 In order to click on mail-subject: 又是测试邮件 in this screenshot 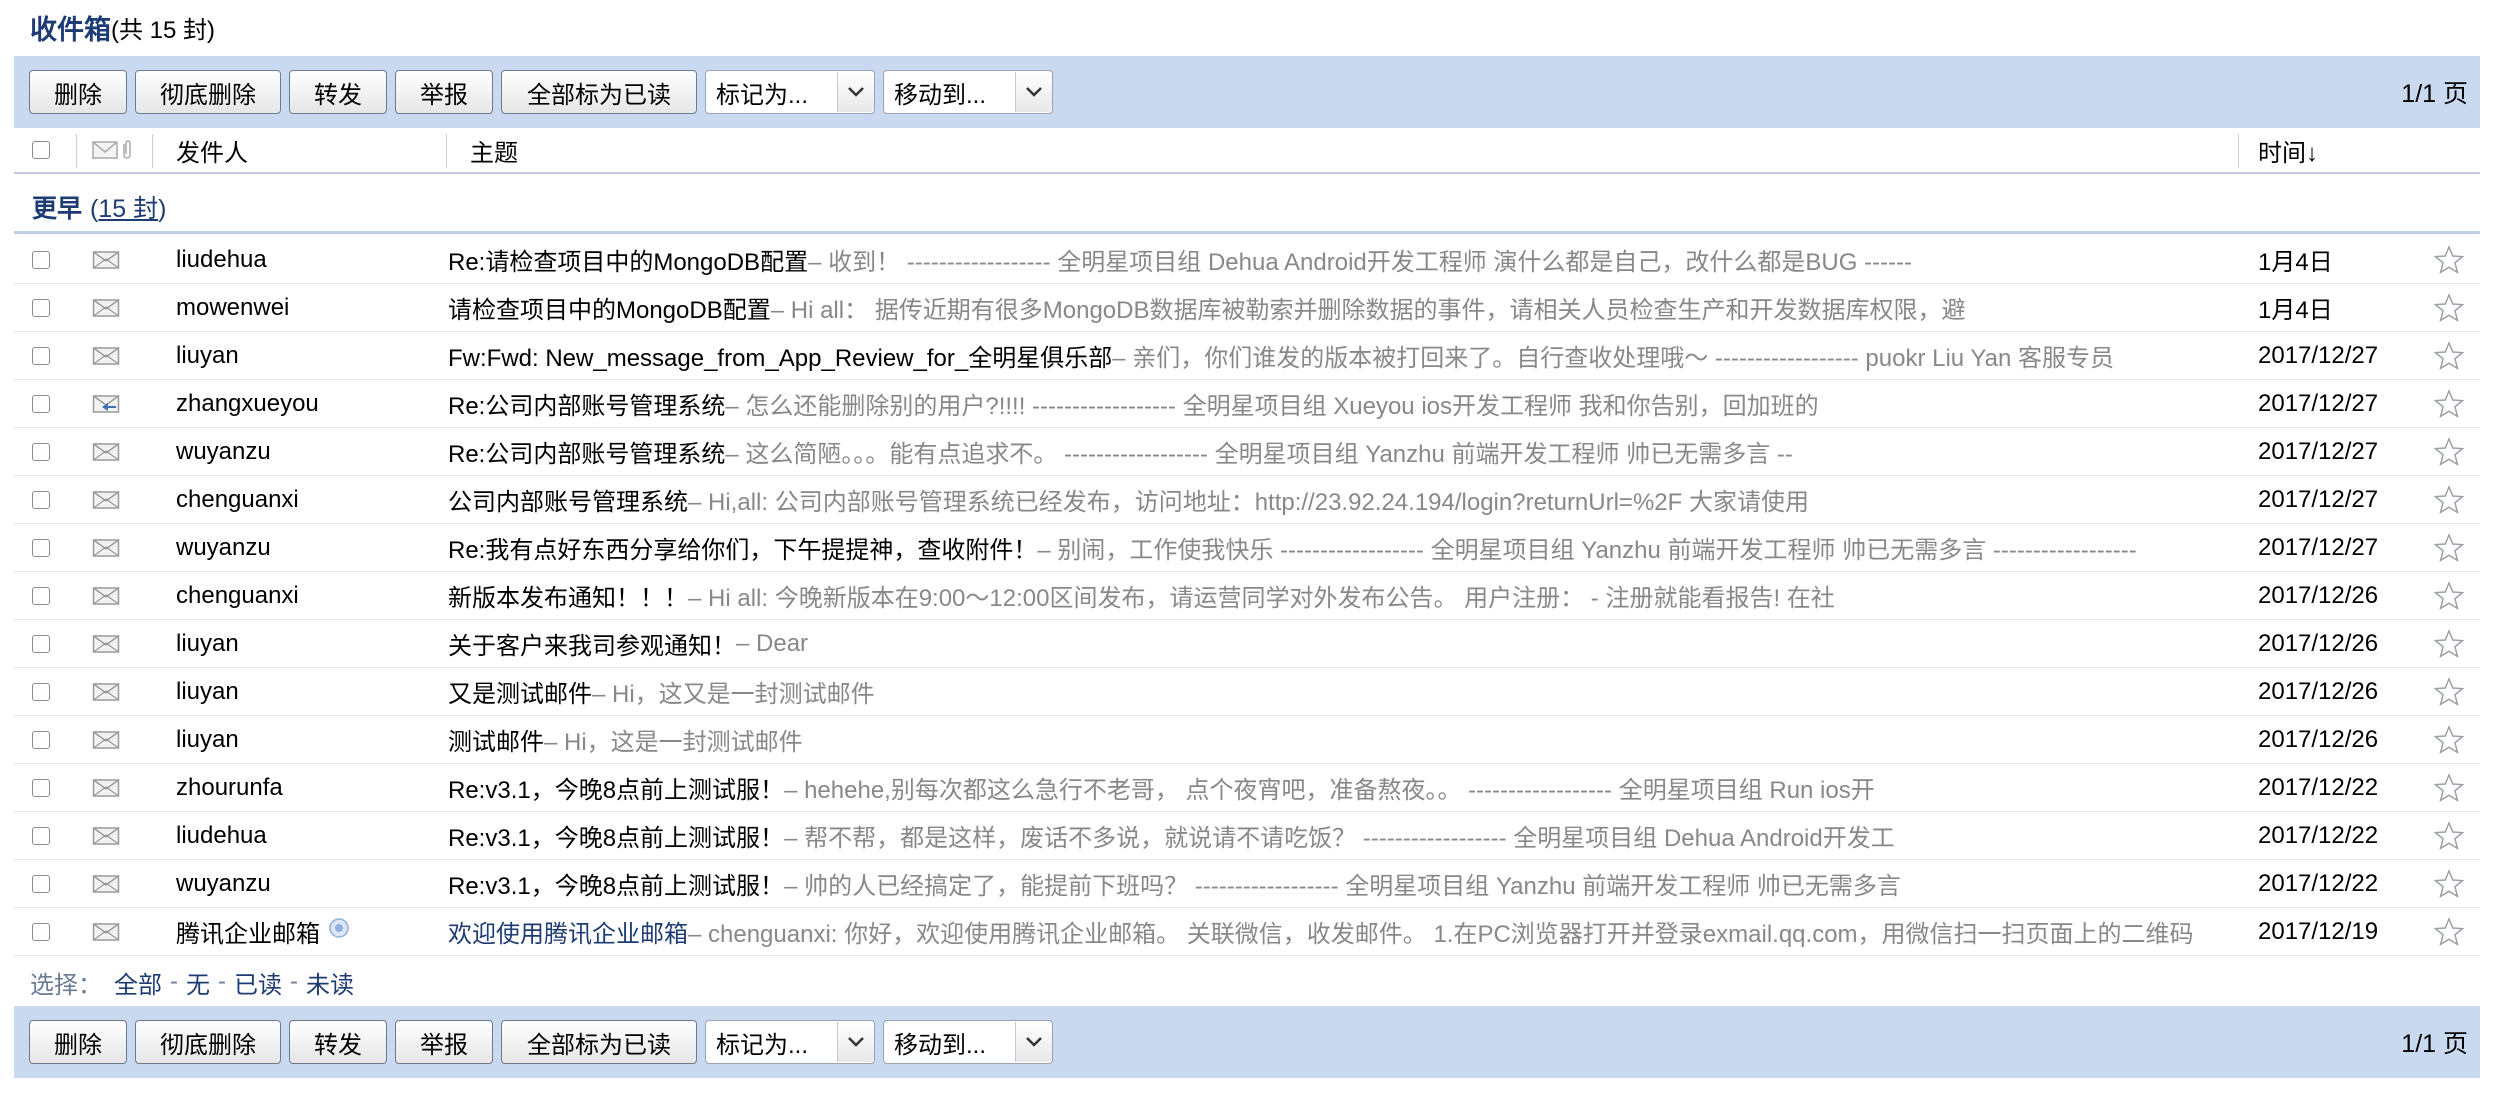, I will do `click(520, 691)`.